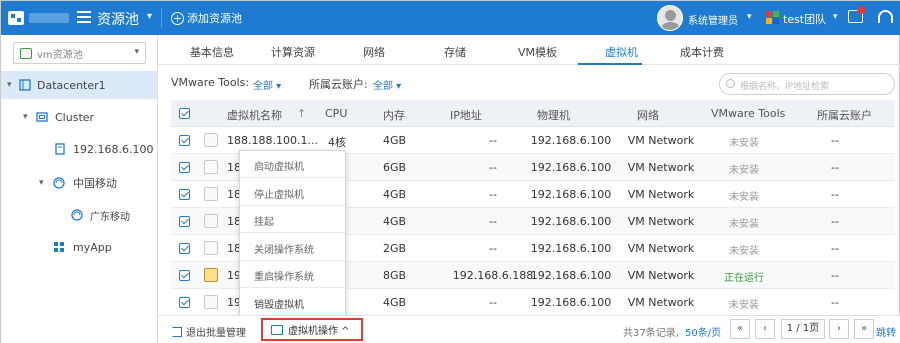 Image resolution: width=900 pixels, height=343 pixels. What do you see at coordinates (118, 20) in the screenshot?
I see `page-title: 资源池` at bounding box center [118, 20].